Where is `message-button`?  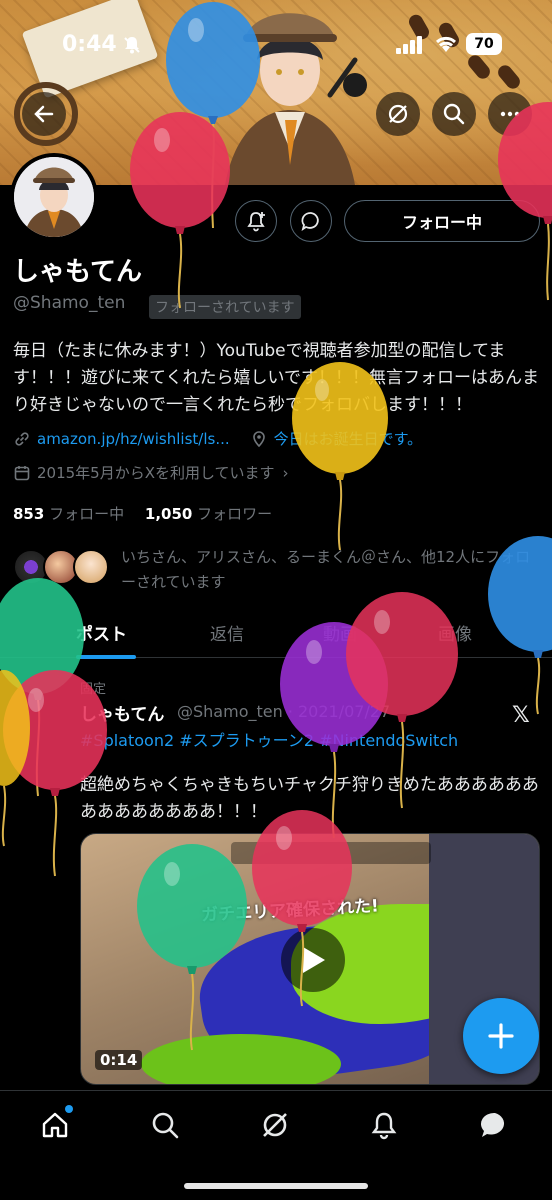
message-button is located at coordinates (311, 221).